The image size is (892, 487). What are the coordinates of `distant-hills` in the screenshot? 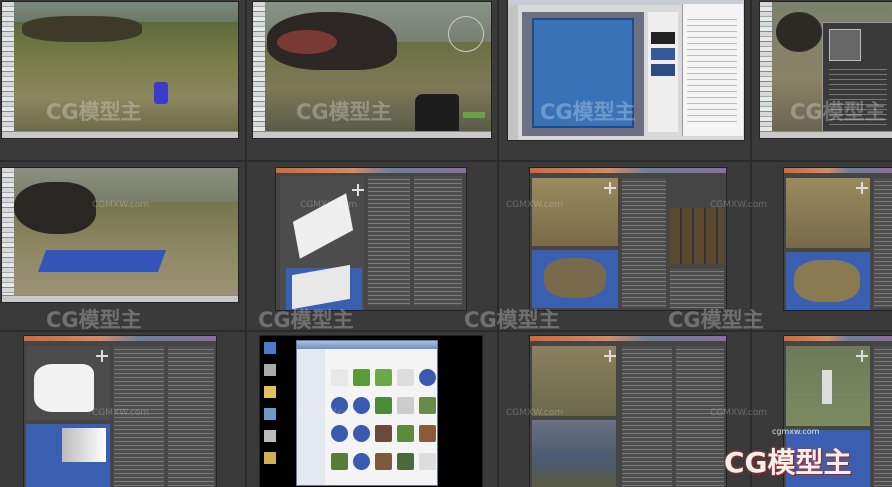 It's located at (82, 29).